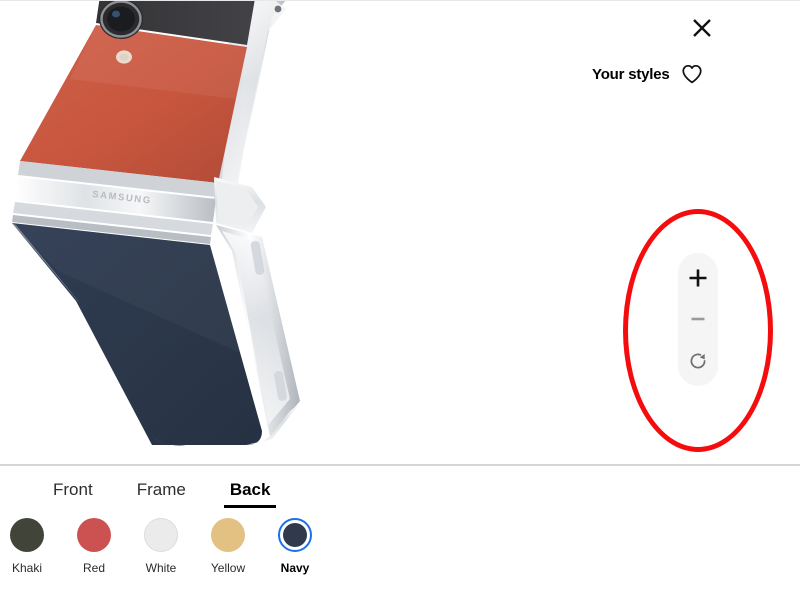 The width and height of the screenshot is (800, 600). I want to click on color-swatch-red: Red, so click(94, 546).